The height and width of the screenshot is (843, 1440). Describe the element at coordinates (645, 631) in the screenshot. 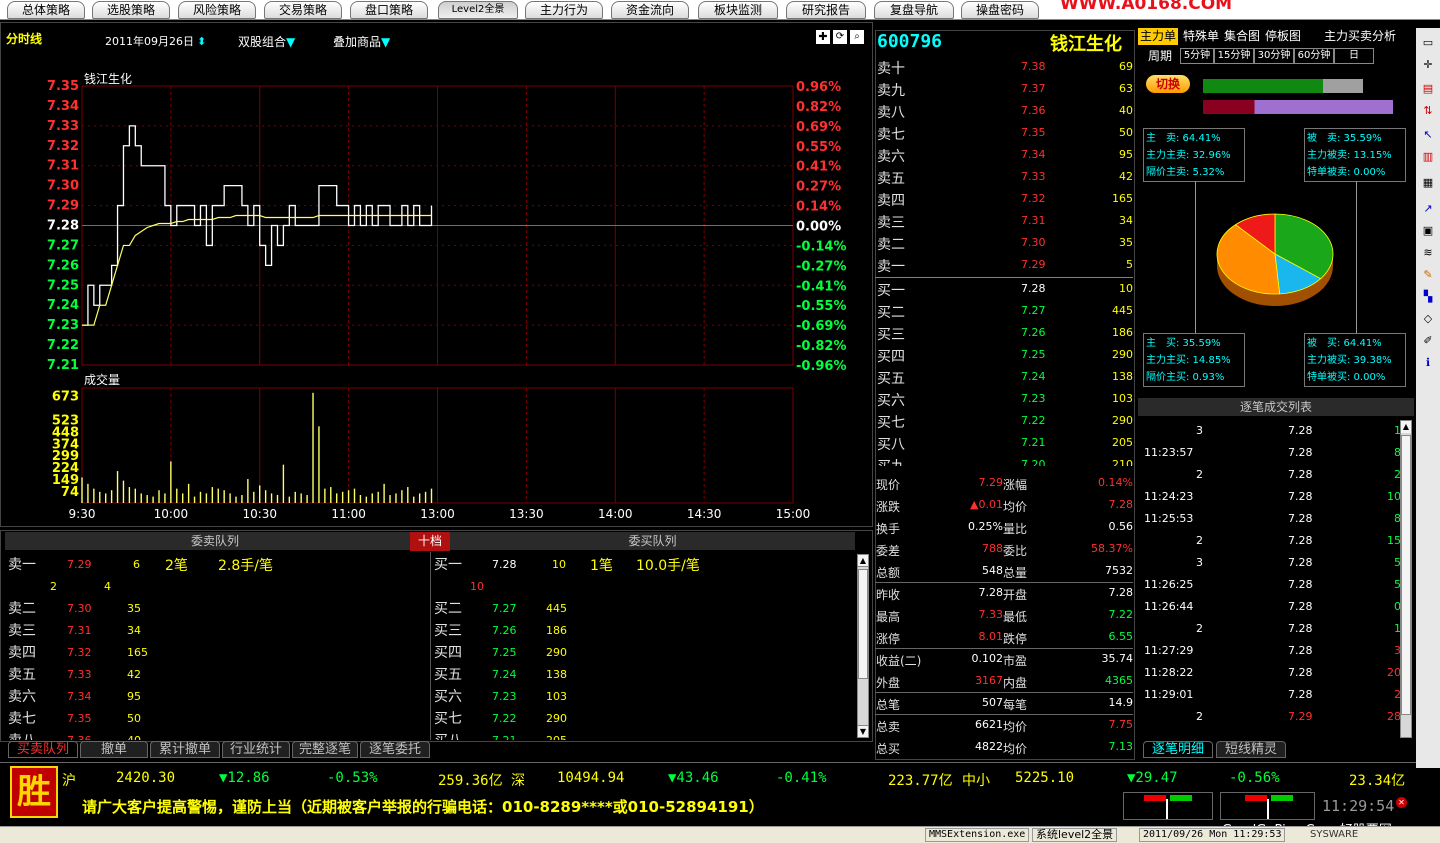

I see `buy-queue-row: 买三 7.26 186` at that location.